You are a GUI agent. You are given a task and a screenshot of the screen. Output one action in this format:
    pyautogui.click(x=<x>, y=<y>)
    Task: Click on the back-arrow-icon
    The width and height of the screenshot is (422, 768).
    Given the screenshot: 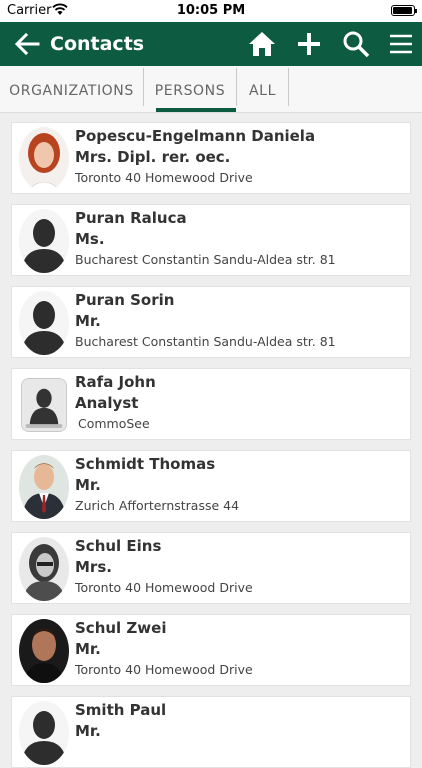 What is the action you would take?
    pyautogui.click(x=27, y=44)
    